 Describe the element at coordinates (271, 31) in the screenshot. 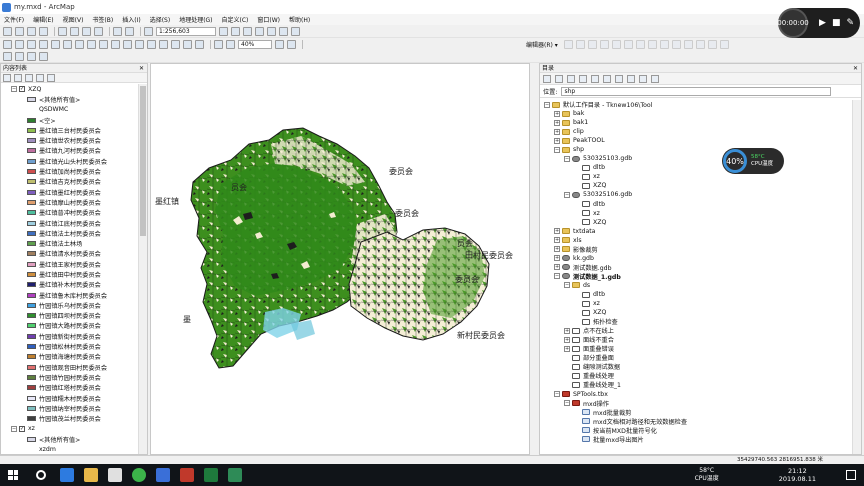

I see `arctoolbox-icon` at that location.